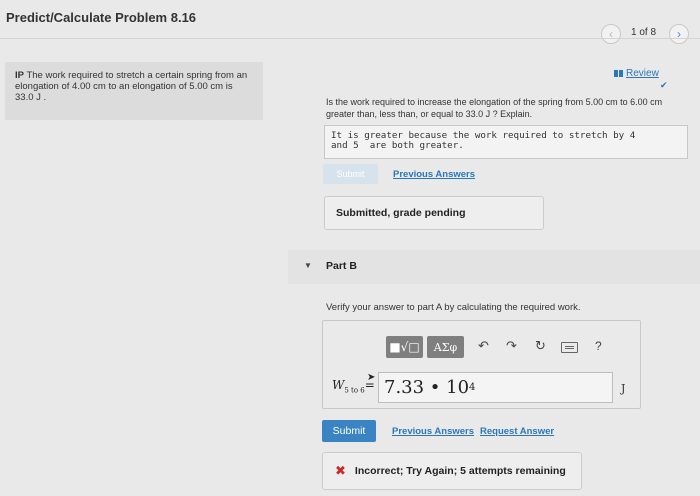 Image resolution: width=700 pixels, height=496 pixels. What do you see at coordinates (338, 385) in the screenshot?
I see `variable-symbol: W` at bounding box center [338, 385].